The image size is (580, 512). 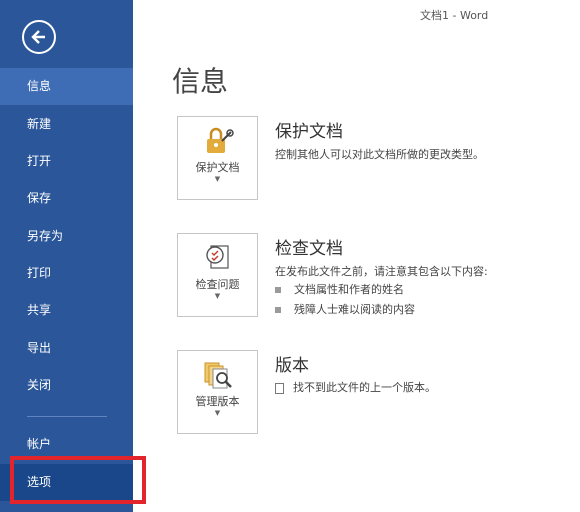 I want to click on versions-info: 找不到此文件的上一个版本。, so click(x=355, y=387).